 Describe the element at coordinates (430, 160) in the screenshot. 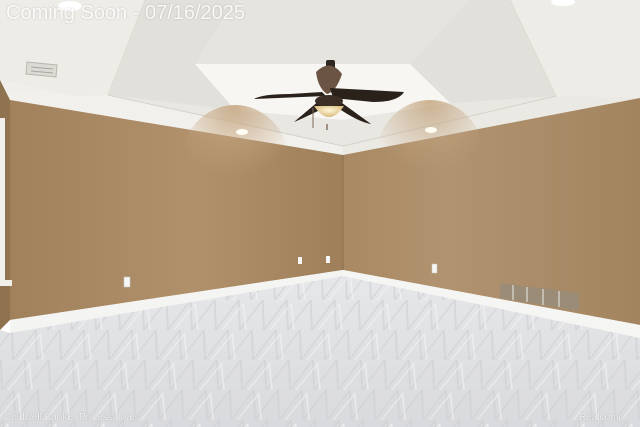

I see `light-wash-right` at that location.